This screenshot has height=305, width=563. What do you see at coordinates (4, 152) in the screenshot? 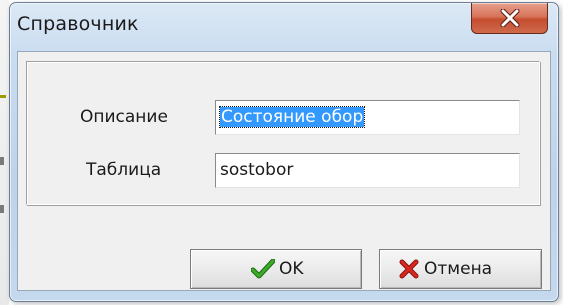
I see `background-window-edge` at bounding box center [4, 152].